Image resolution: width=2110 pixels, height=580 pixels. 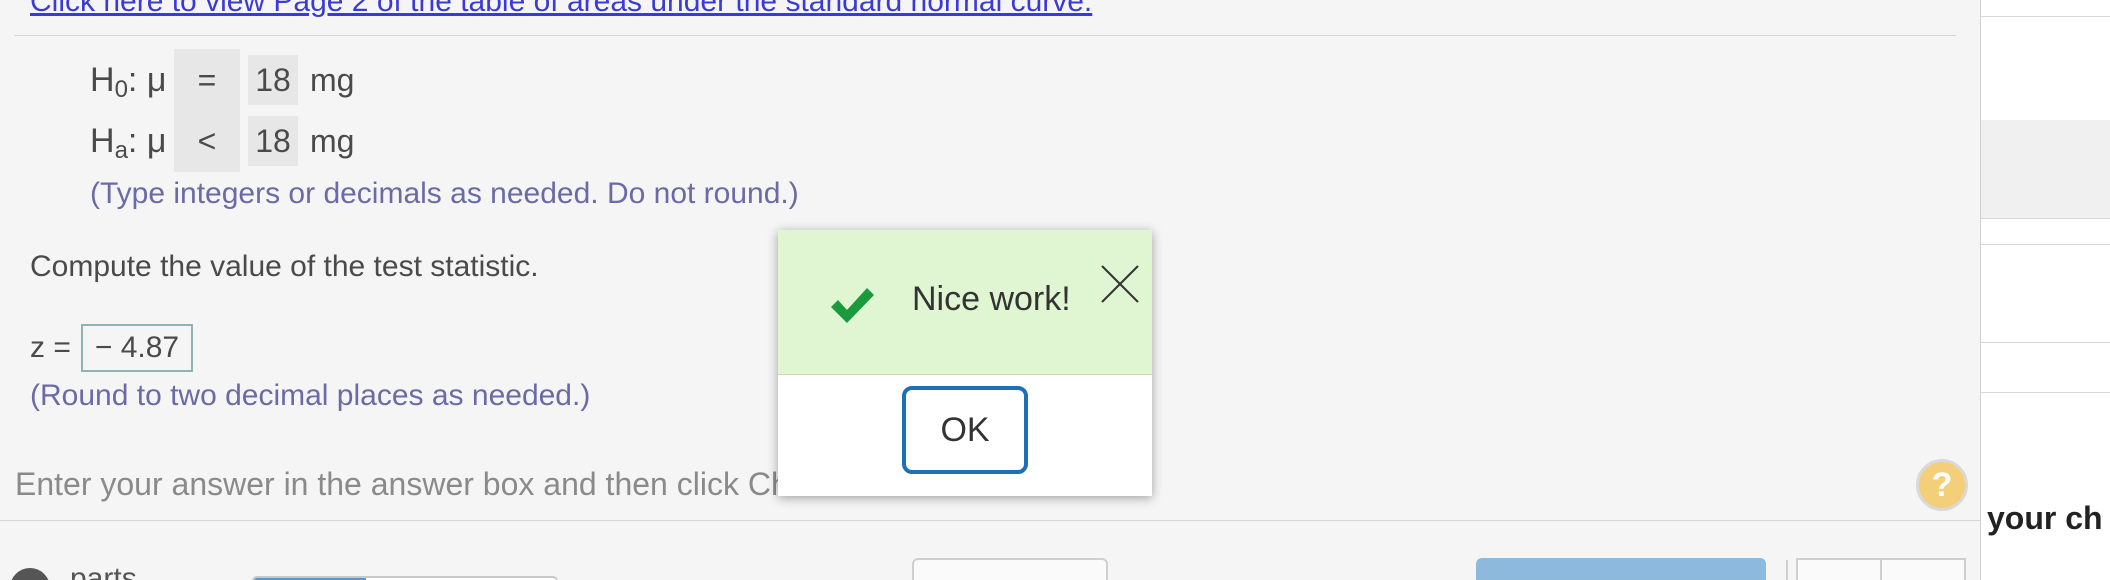 What do you see at coordinates (310, 395) in the screenshot?
I see `z-hint: (Round to two decimal places as needed.)` at bounding box center [310, 395].